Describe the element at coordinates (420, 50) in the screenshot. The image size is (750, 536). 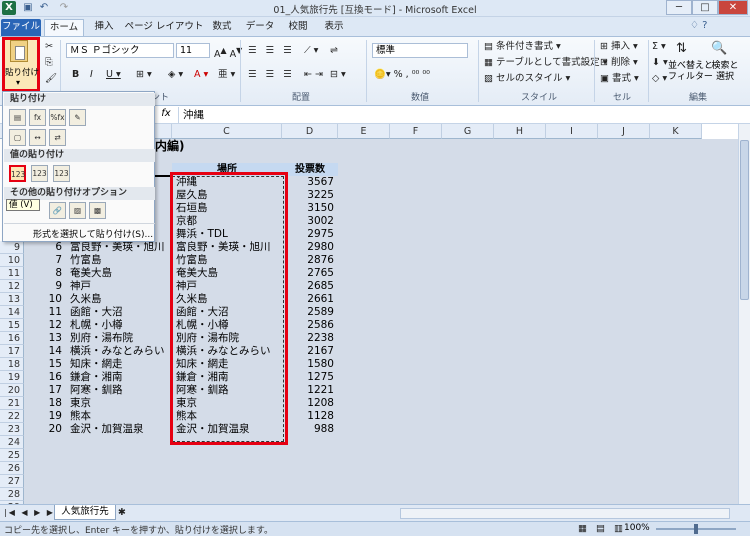
I see `number-format-box: 標準` at that location.